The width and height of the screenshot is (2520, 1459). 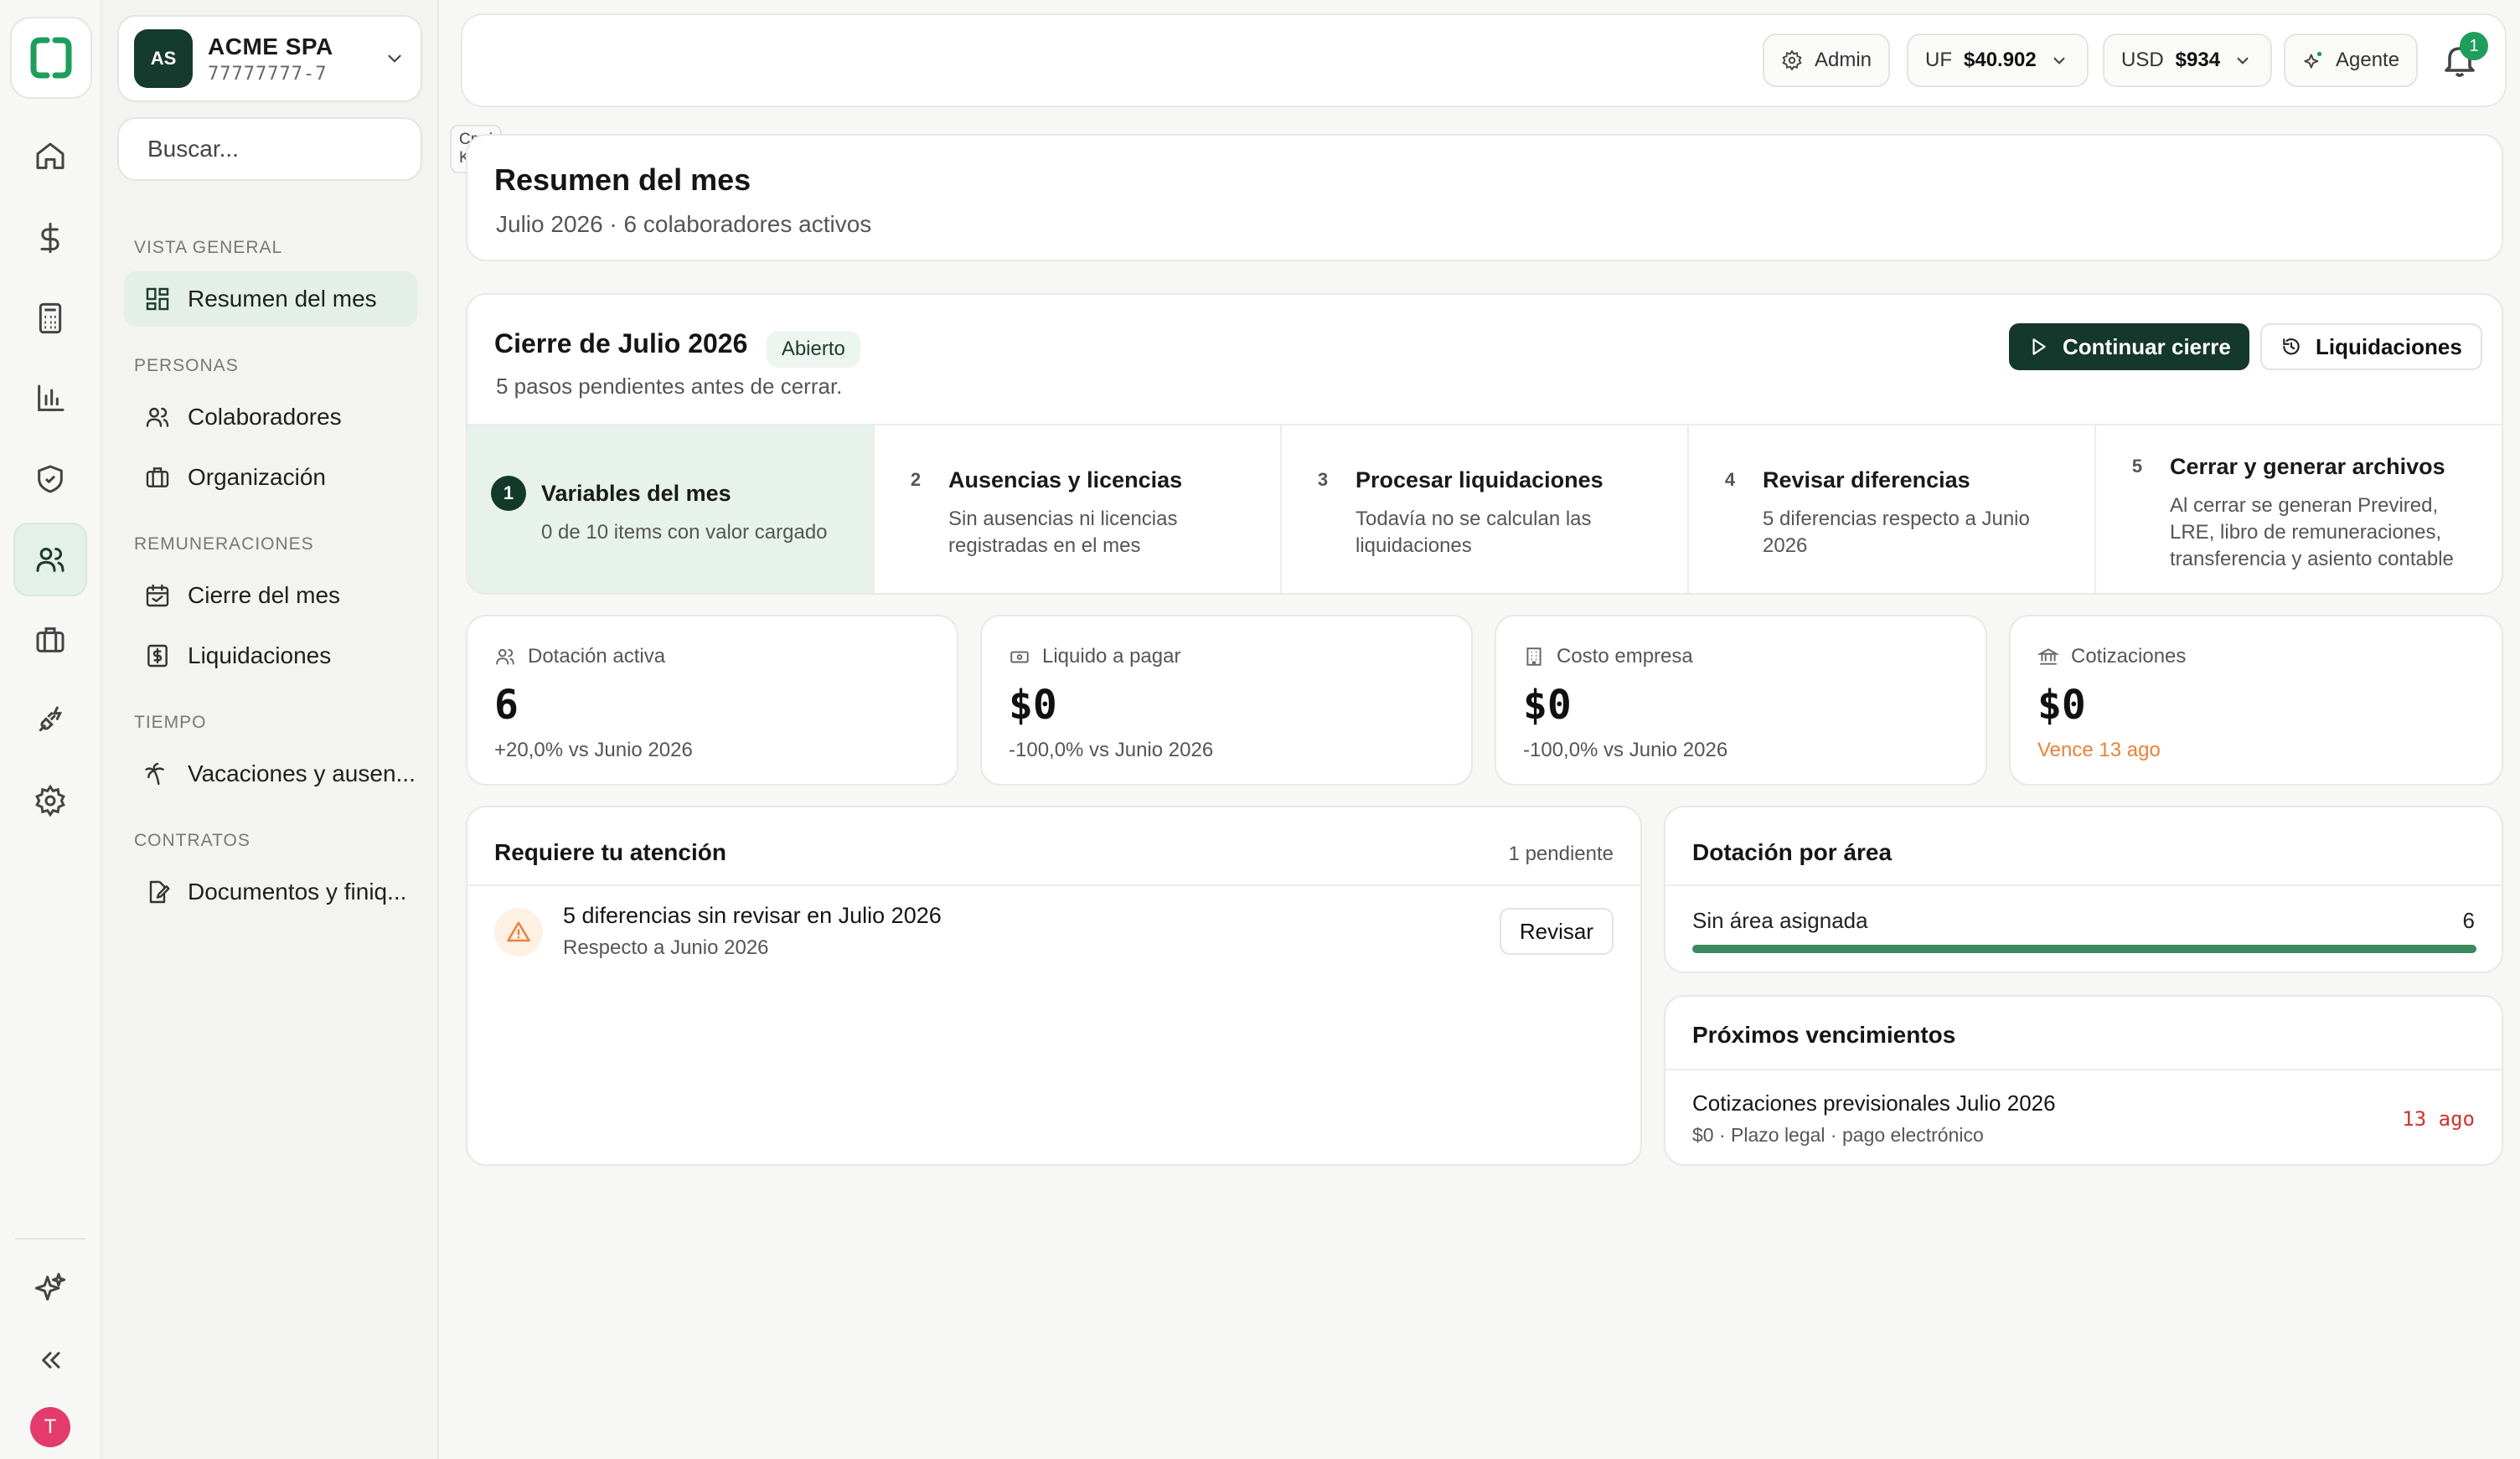 I want to click on gear-icon, so click(x=50, y=800).